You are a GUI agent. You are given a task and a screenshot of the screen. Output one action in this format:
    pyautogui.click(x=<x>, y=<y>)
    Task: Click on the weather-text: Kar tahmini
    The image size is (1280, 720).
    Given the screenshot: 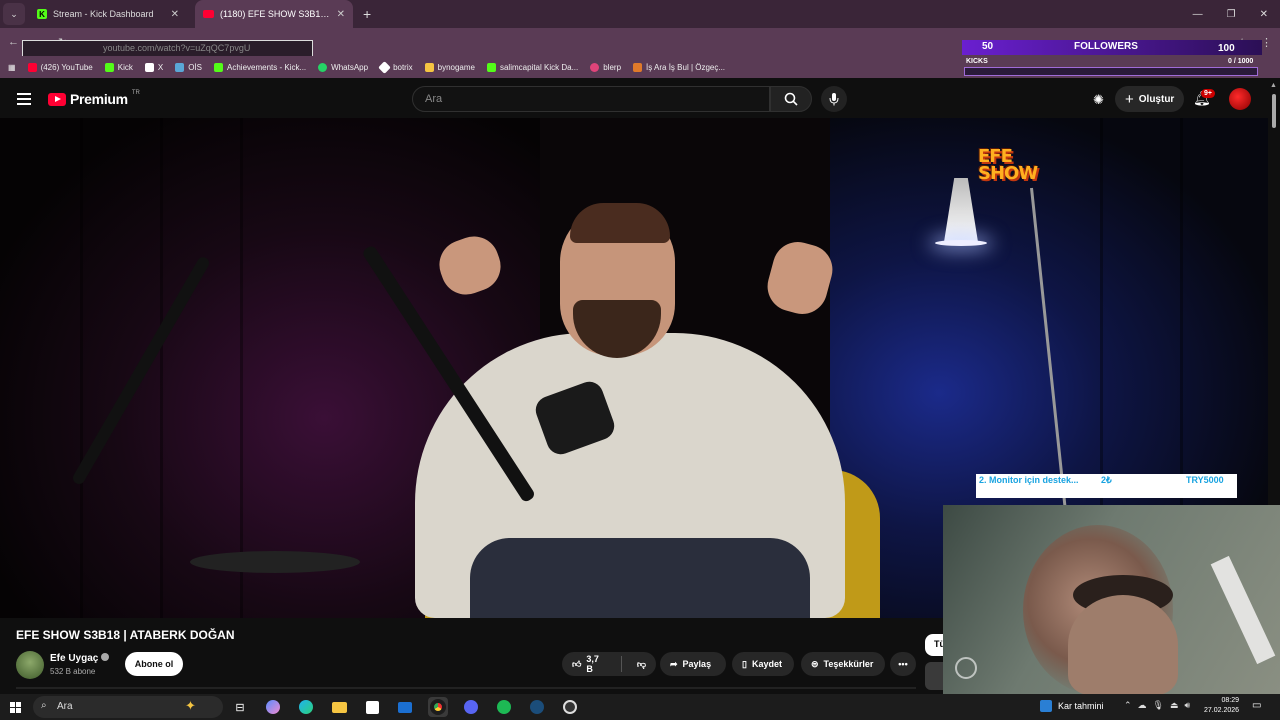 What is the action you would take?
    pyautogui.click(x=1081, y=706)
    